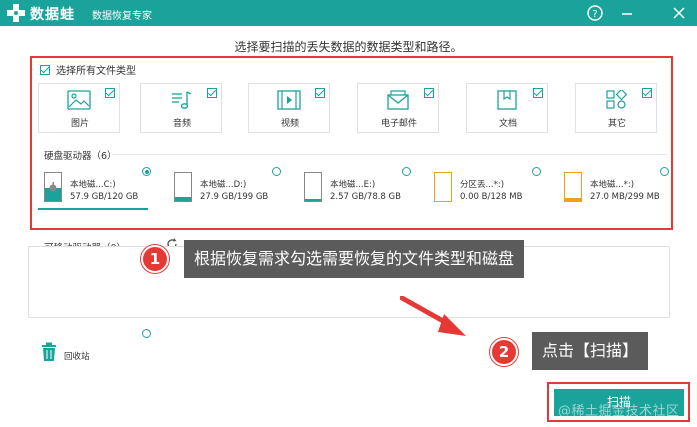  I want to click on watermark: @稀土掘金技术社区, so click(619, 411).